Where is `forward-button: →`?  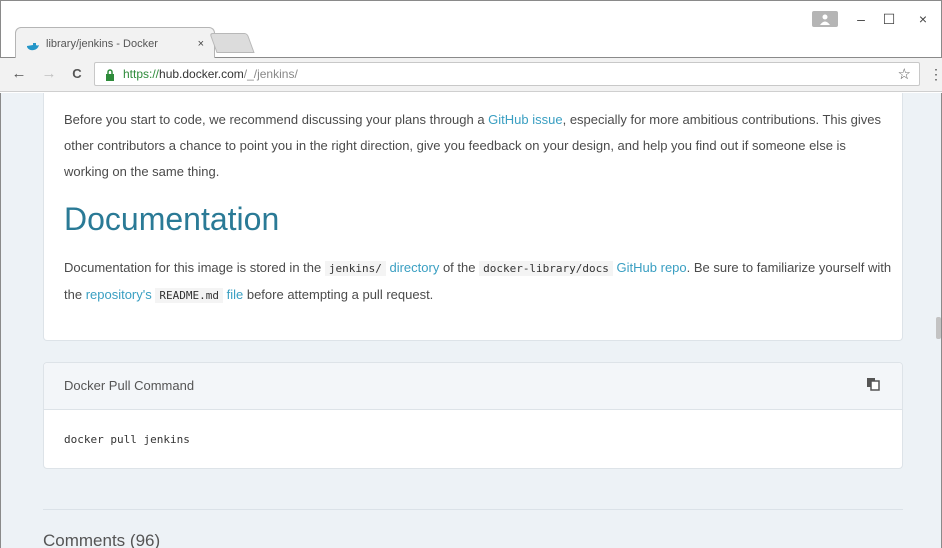 forward-button: → is located at coordinates (49, 73).